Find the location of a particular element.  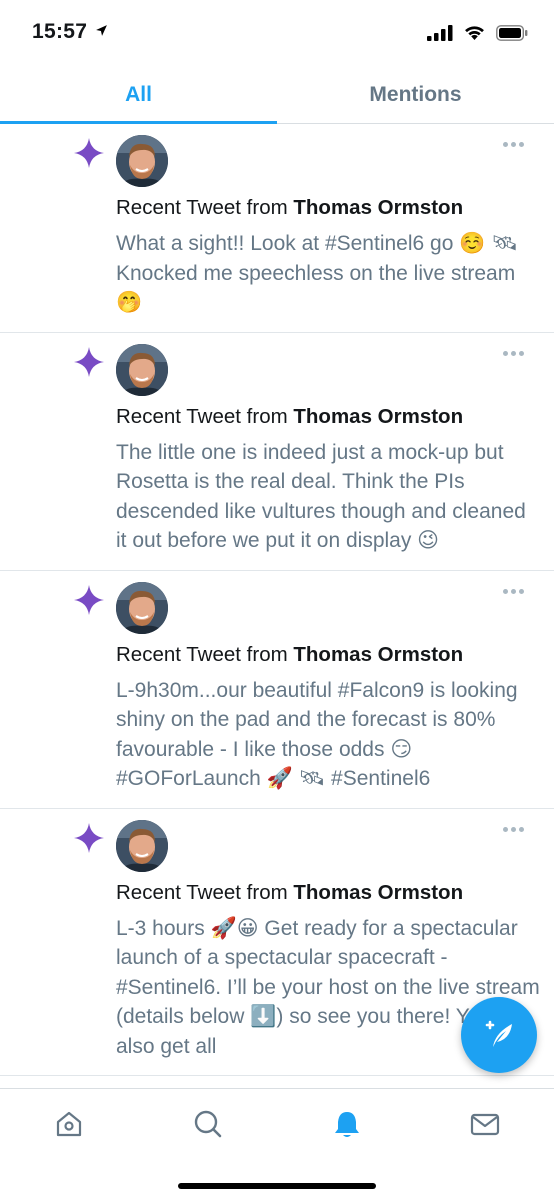

messages-envelope-icon is located at coordinates (485, 1124).